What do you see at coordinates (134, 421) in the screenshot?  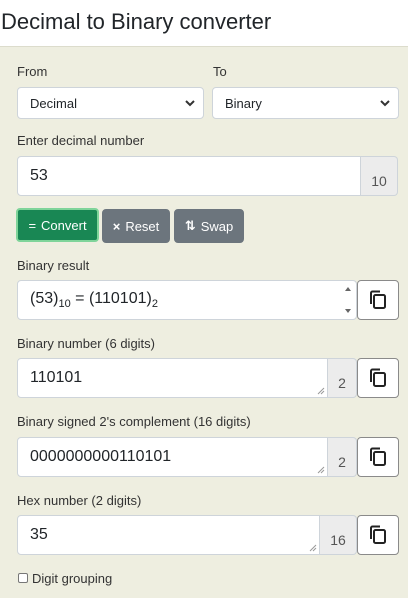 I see `signed-complement-label: Binary signed 2's complement (16 digits)` at bounding box center [134, 421].